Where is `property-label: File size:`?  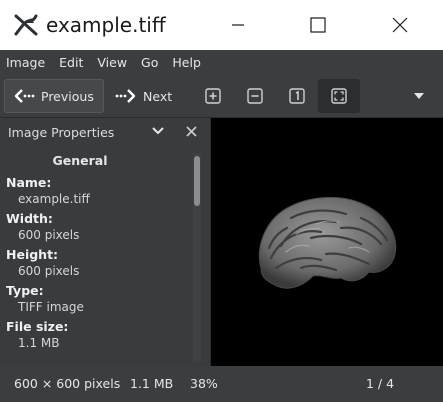
property-label: File size: is located at coordinates (37, 326).